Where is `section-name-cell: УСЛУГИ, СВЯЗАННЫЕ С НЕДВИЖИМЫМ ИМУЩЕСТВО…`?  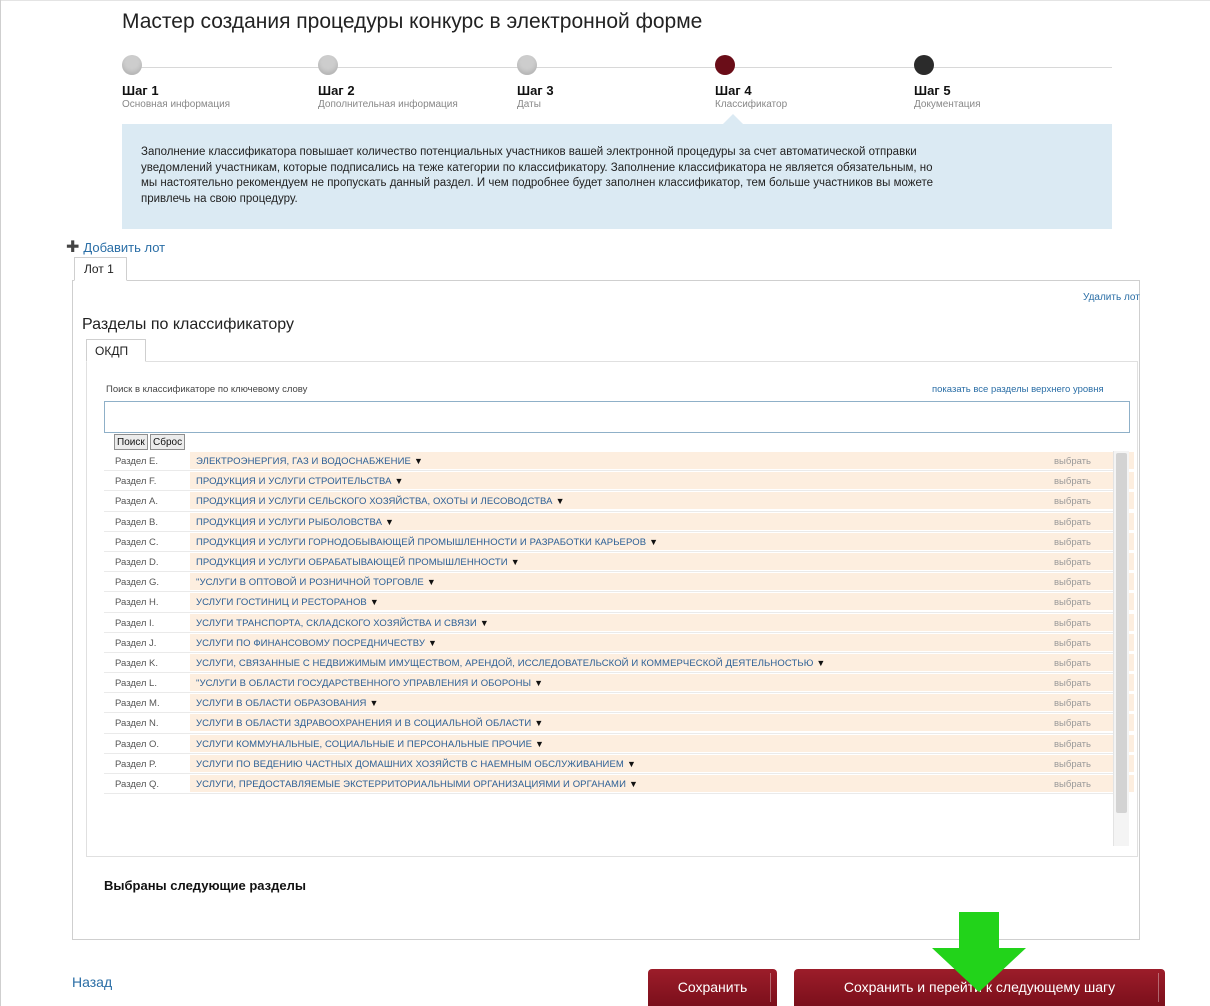
section-name-cell: УСЛУГИ, СВЯЗАННЫЕ С НЕДВИЖИМЫМ ИМУЩЕСТВО… is located at coordinates (662, 662).